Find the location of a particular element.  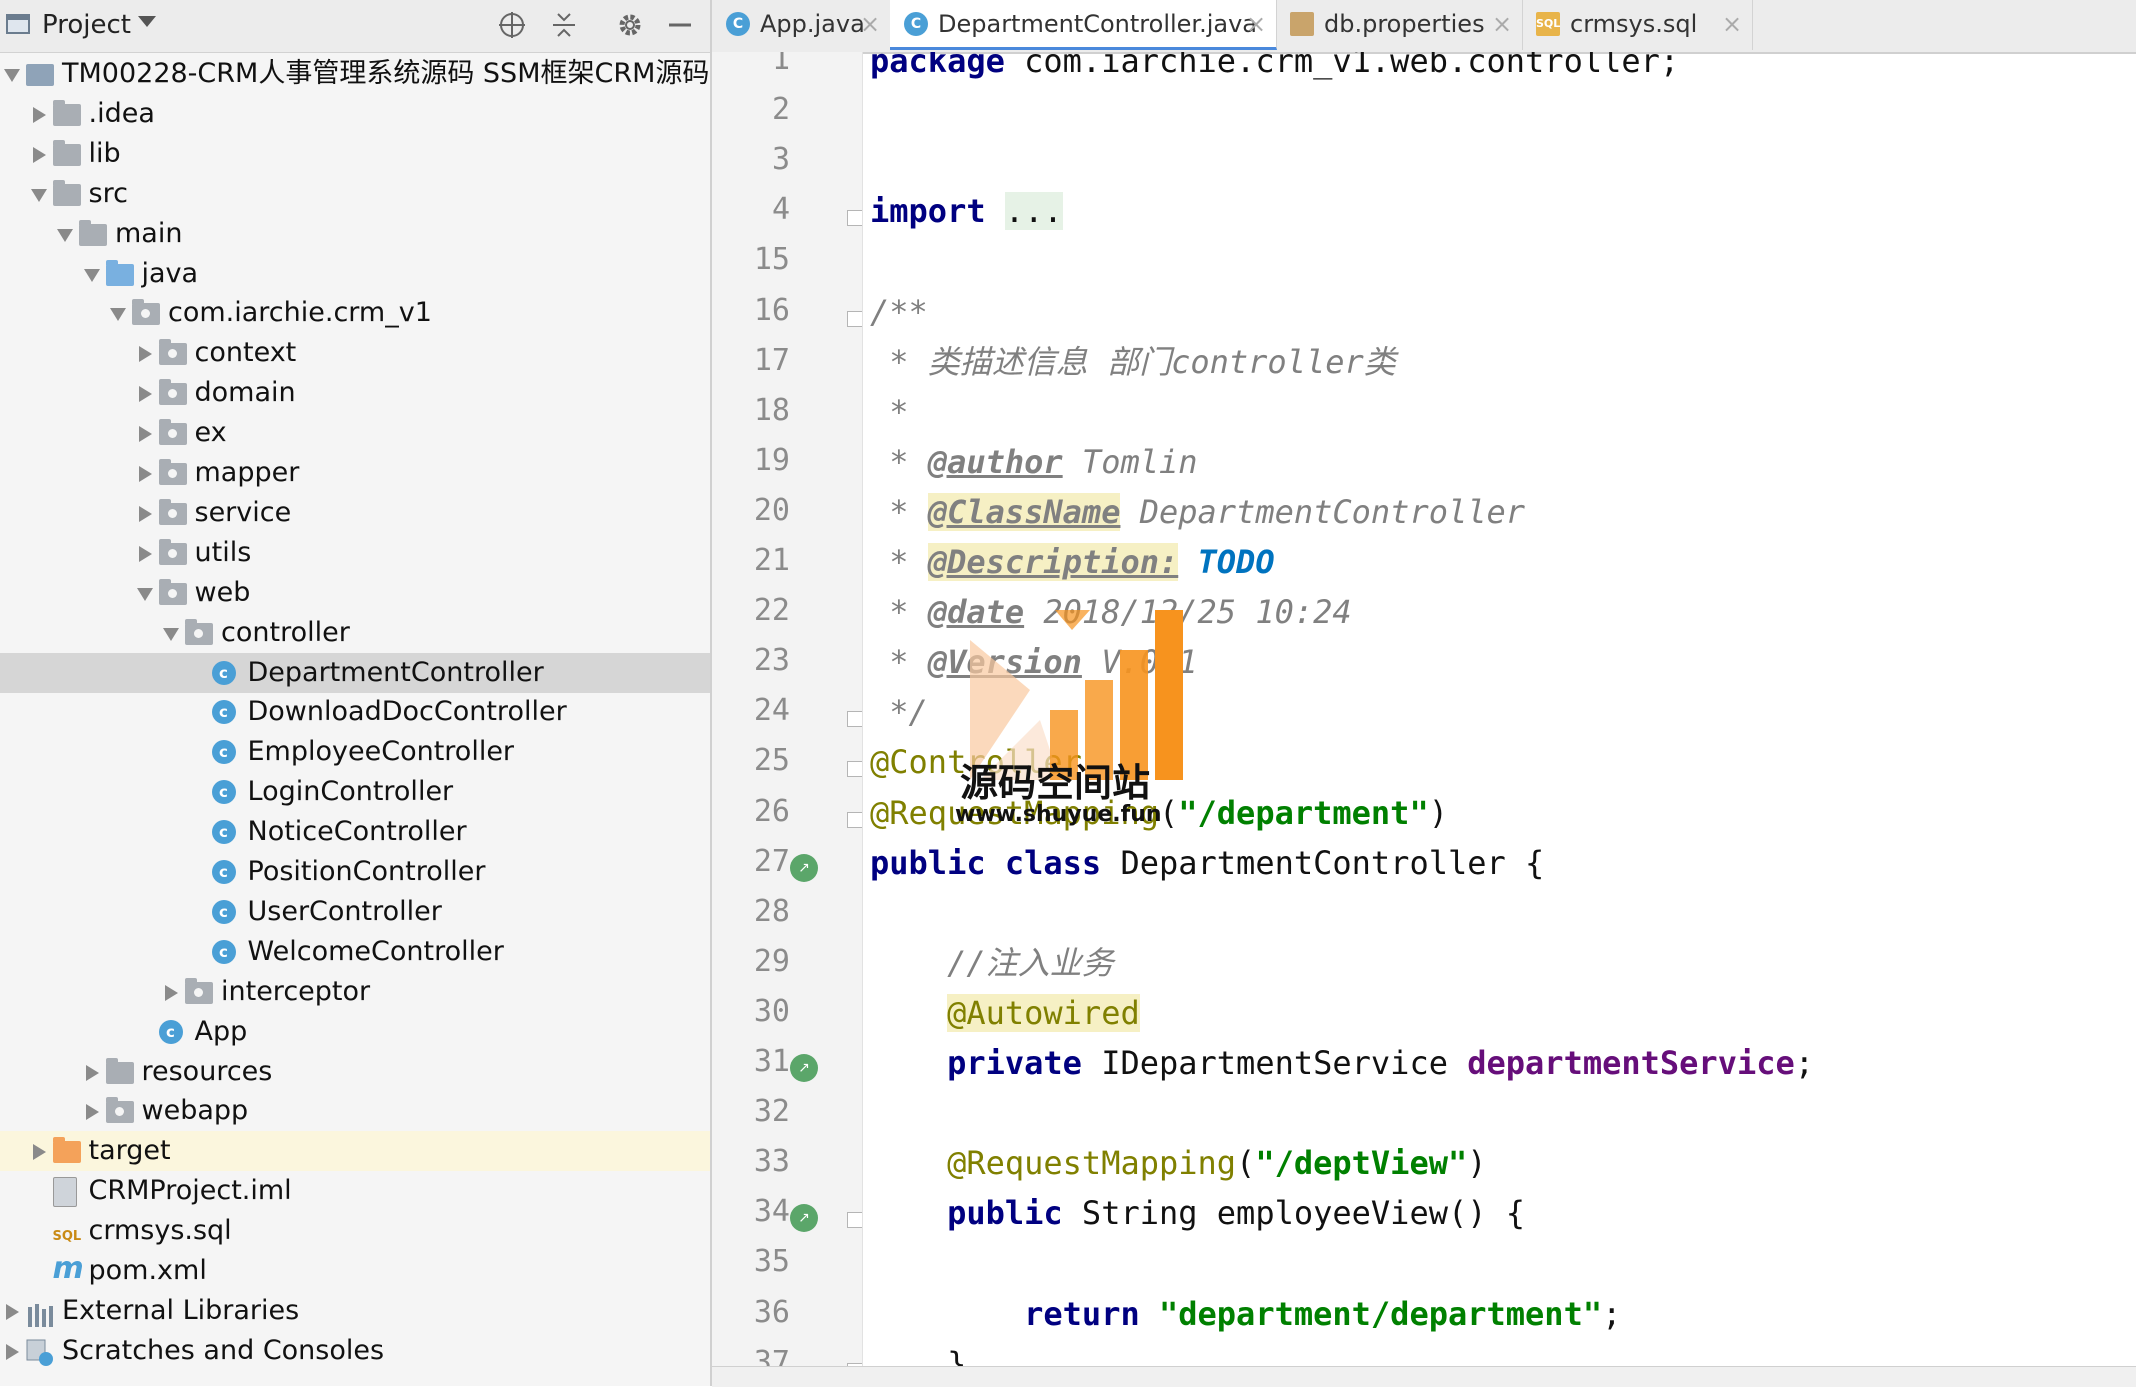

tree-item: controller is located at coordinates (355, 633).